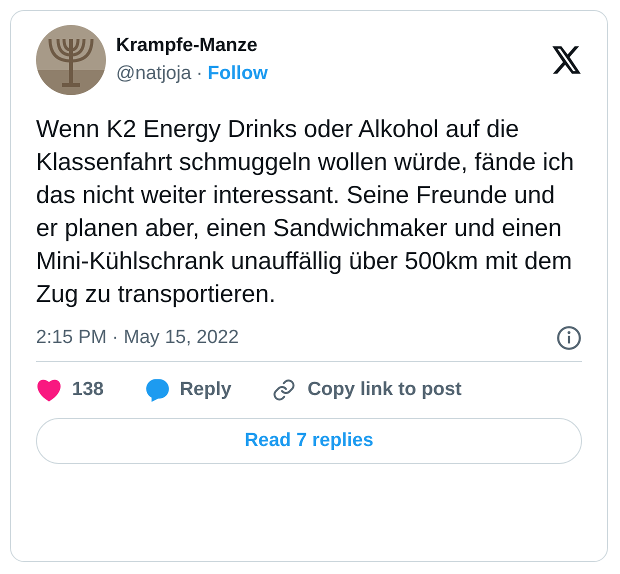 This screenshot has width=620, height=574. Describe the element at coordinates (157, 390) in the screenshot. I see `speech-bubble-icon` at that location.